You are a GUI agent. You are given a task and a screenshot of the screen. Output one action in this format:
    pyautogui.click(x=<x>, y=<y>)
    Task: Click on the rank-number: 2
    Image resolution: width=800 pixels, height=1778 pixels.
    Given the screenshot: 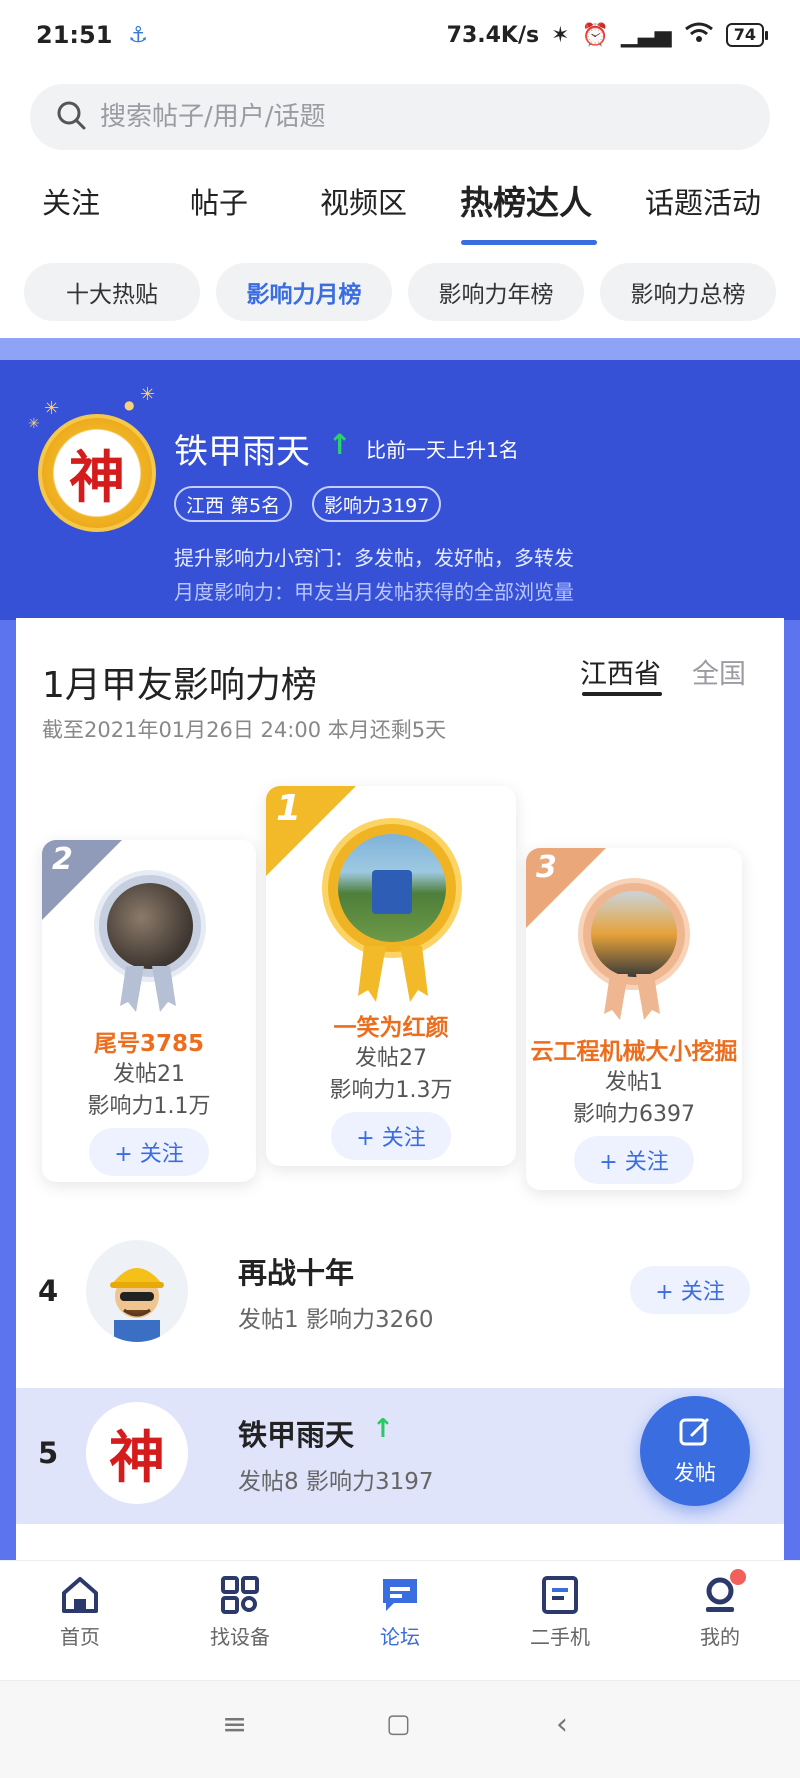 What is the action you would take?
    pyautogui.click(x=62, y=859)
    